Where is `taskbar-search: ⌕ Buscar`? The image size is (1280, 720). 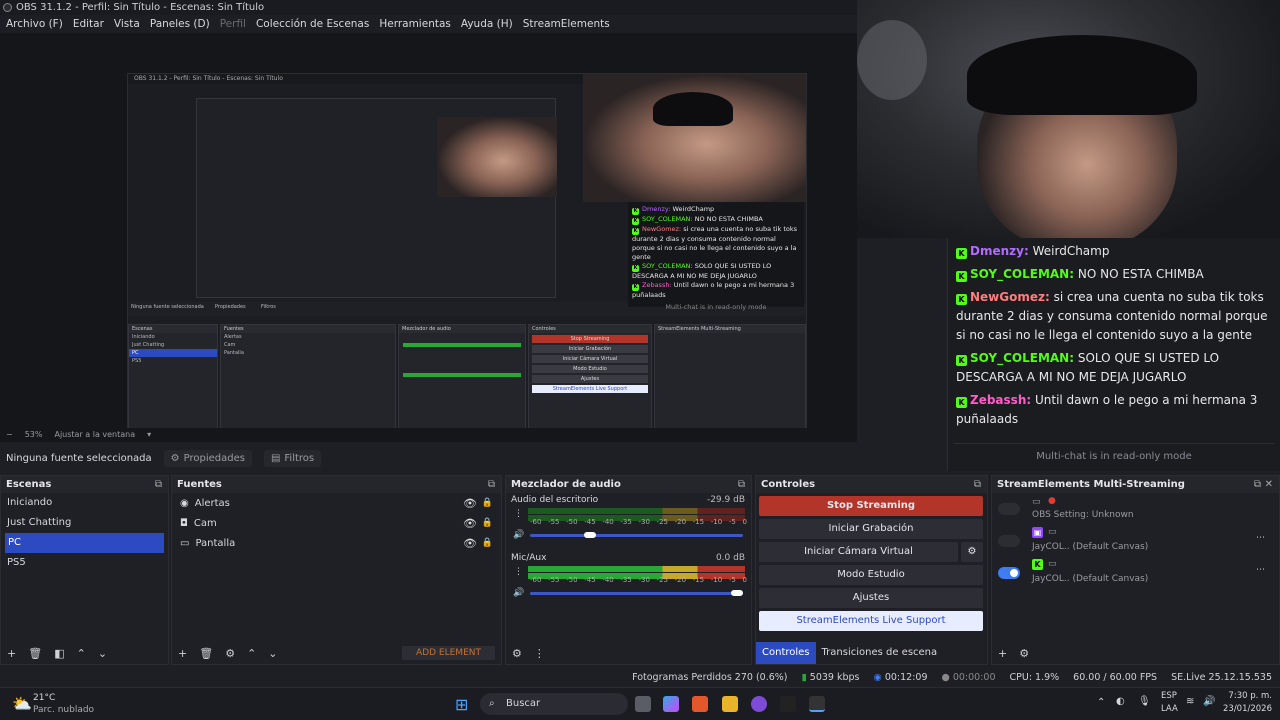
taskbar-search: ⌕ Buscar is located at coordinates (554, 704).